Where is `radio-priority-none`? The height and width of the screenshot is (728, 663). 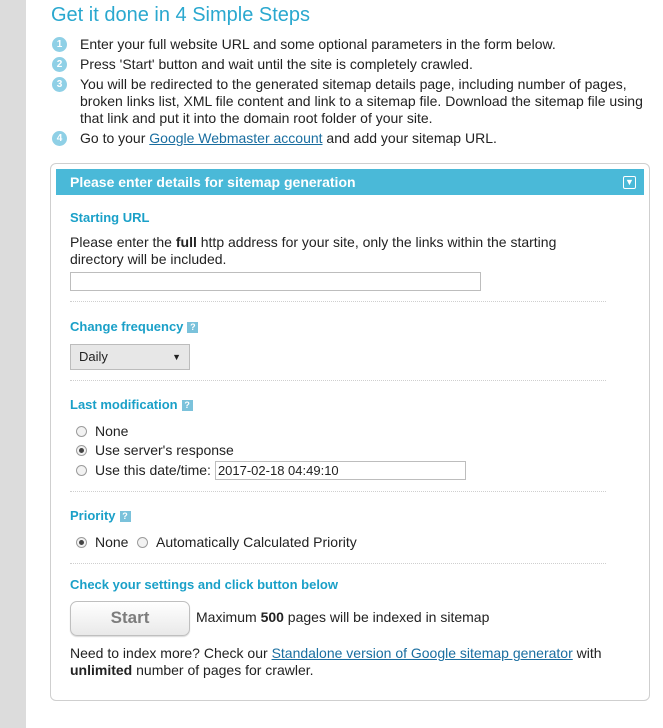 radio-priority-none is located at coordinates (81, 542).